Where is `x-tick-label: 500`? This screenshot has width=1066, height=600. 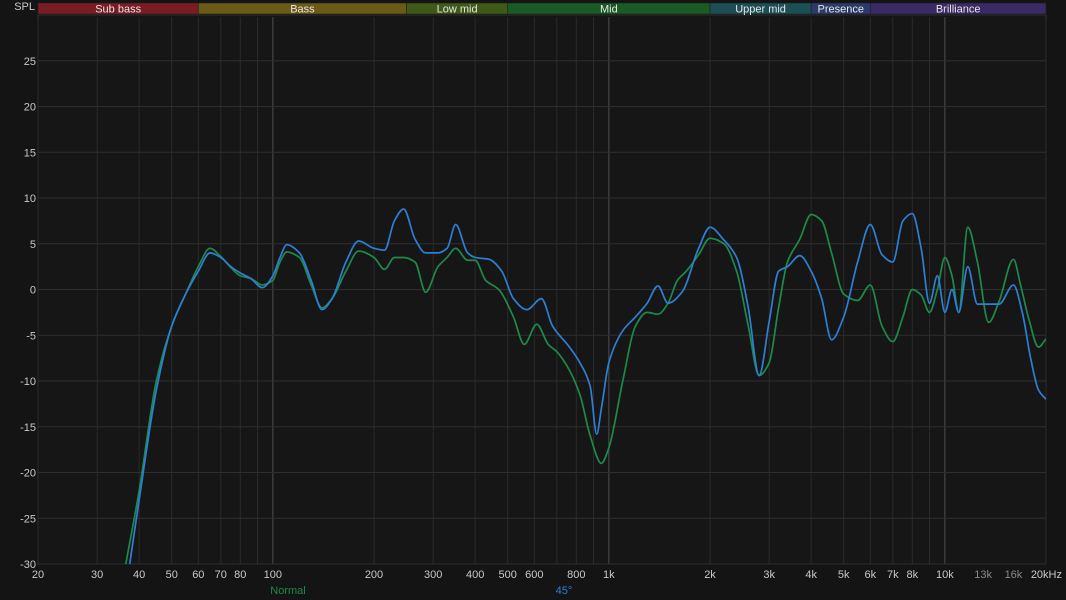
x-tick-label: 500 is located at coordinates (508, 575).